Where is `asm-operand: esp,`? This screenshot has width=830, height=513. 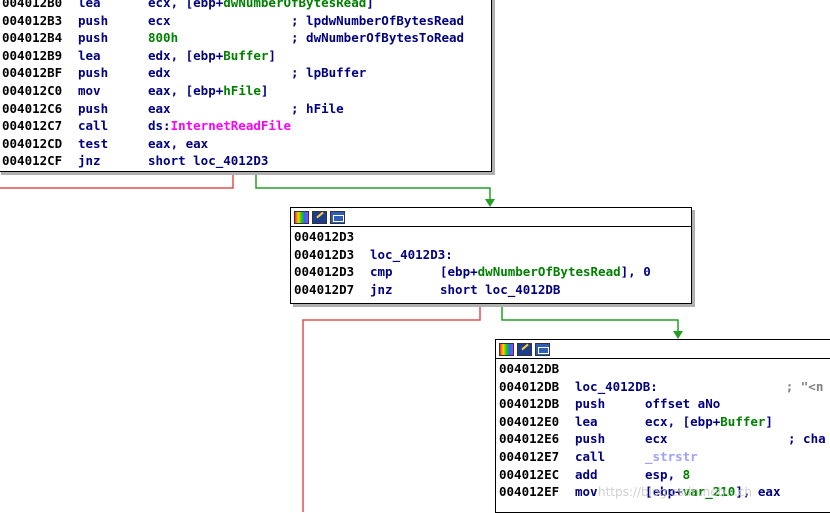
asm-operand: esp, is located at coordinates (664, 474).